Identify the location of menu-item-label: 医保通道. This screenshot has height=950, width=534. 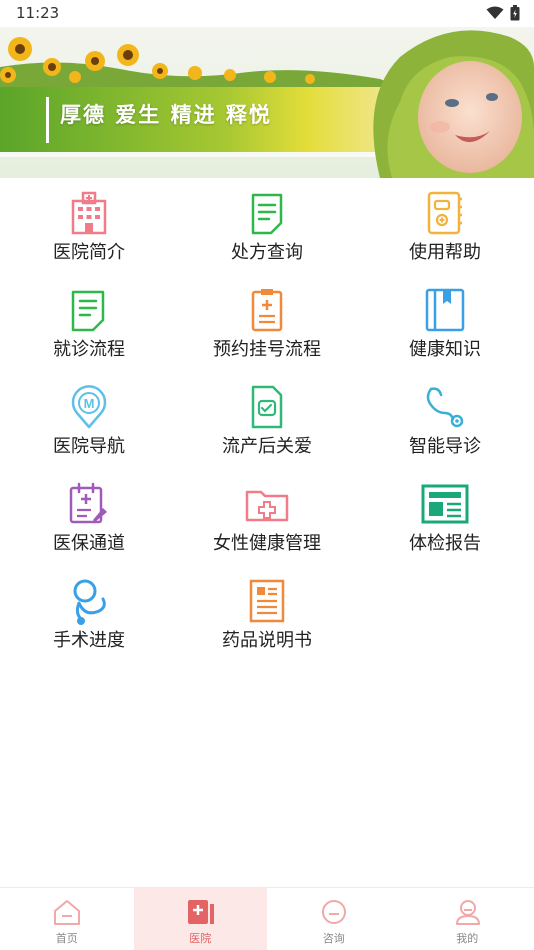
(89, 543).